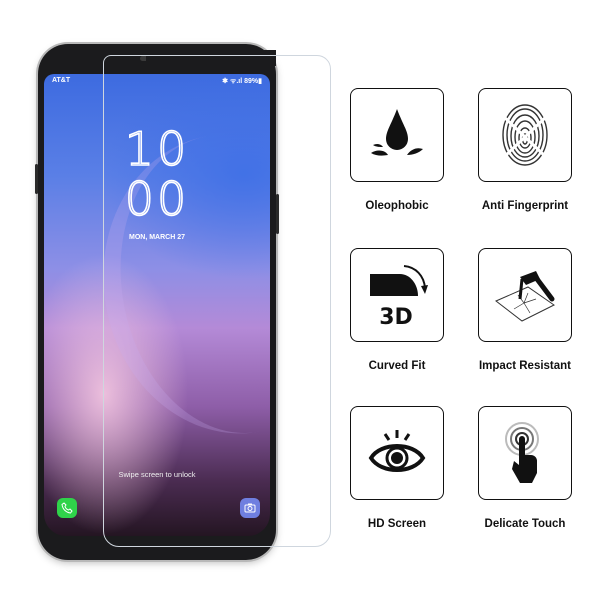 This screenshot has width=600, height=600. What do you see at coordinates (397, 132) in the screenshot?
I see `oil-drop-icon` at bounding box center [397, 132].